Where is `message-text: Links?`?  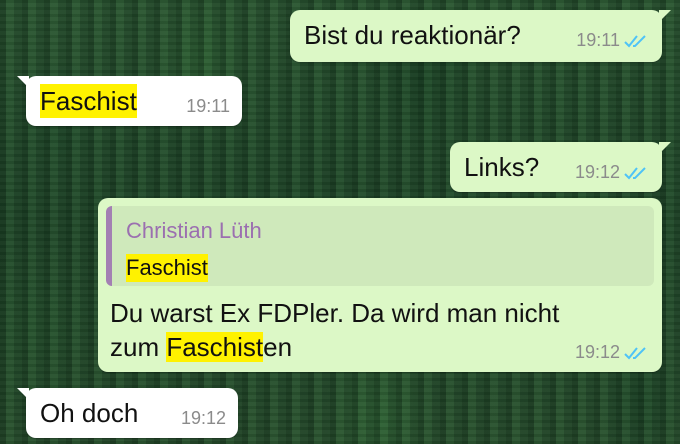
message-text: Links? is located at coordinates (502, 167).